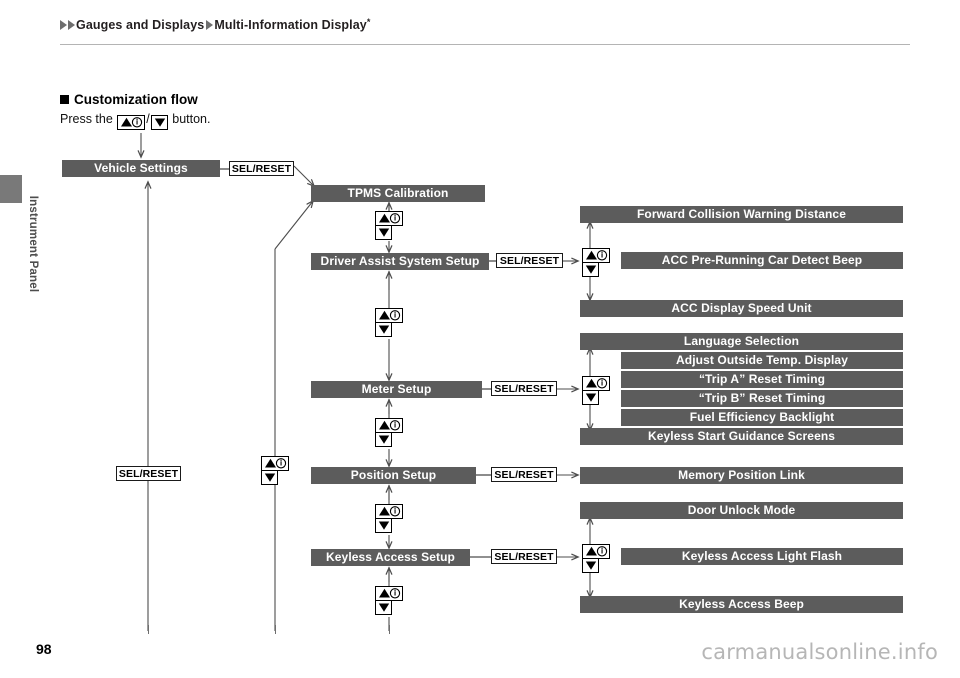 Image resolution: width=960 pixels, height=678 pixels. Describe the element at coordinates (524, 474) in the screenshot. I see `sel-reset-label-position-setup: SEL/RESET` at that location.